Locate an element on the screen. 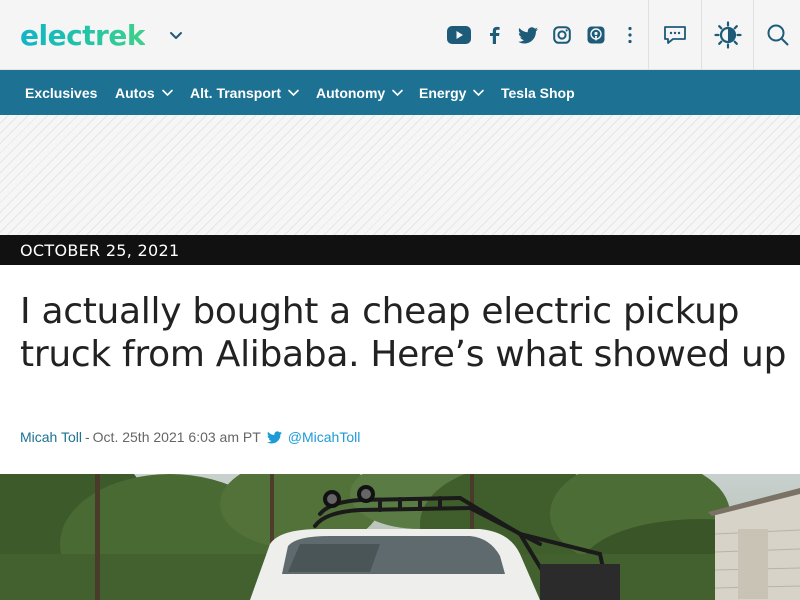 This screenshot has width=800, height=600. more-vertical-icon is located at coordinates (630, 35).